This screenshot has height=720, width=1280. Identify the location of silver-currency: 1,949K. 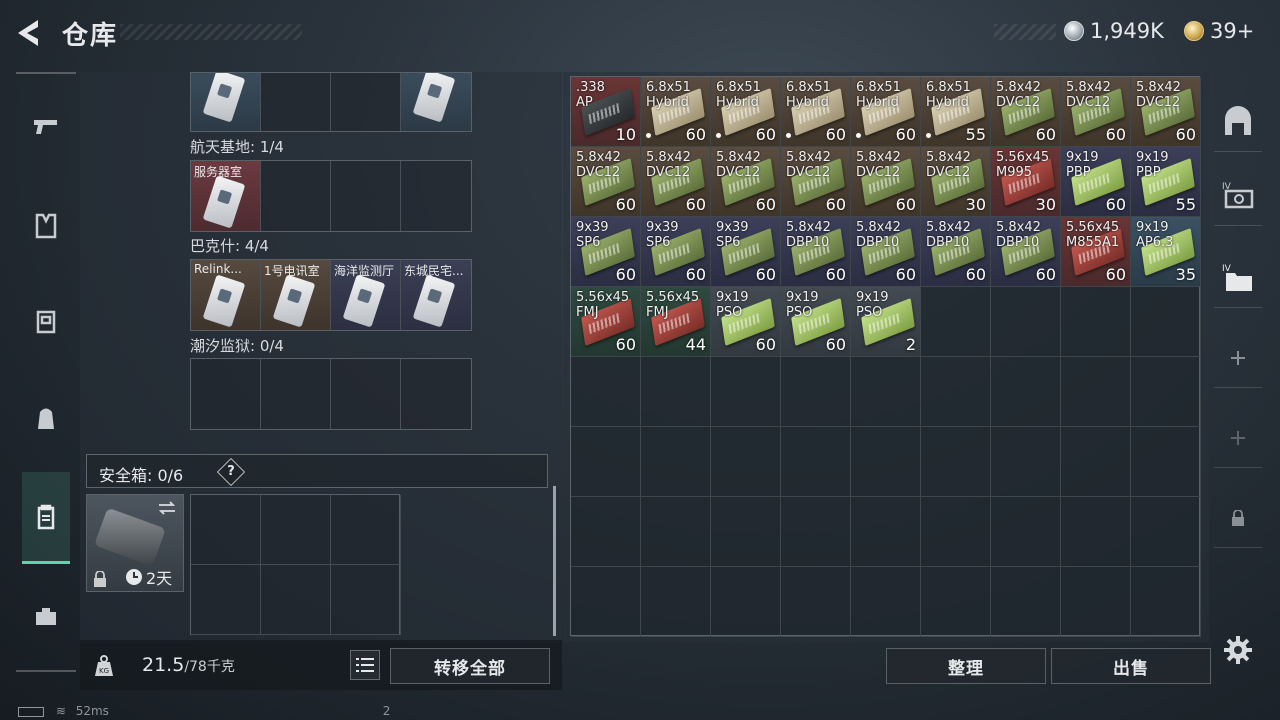
(1114, 31).